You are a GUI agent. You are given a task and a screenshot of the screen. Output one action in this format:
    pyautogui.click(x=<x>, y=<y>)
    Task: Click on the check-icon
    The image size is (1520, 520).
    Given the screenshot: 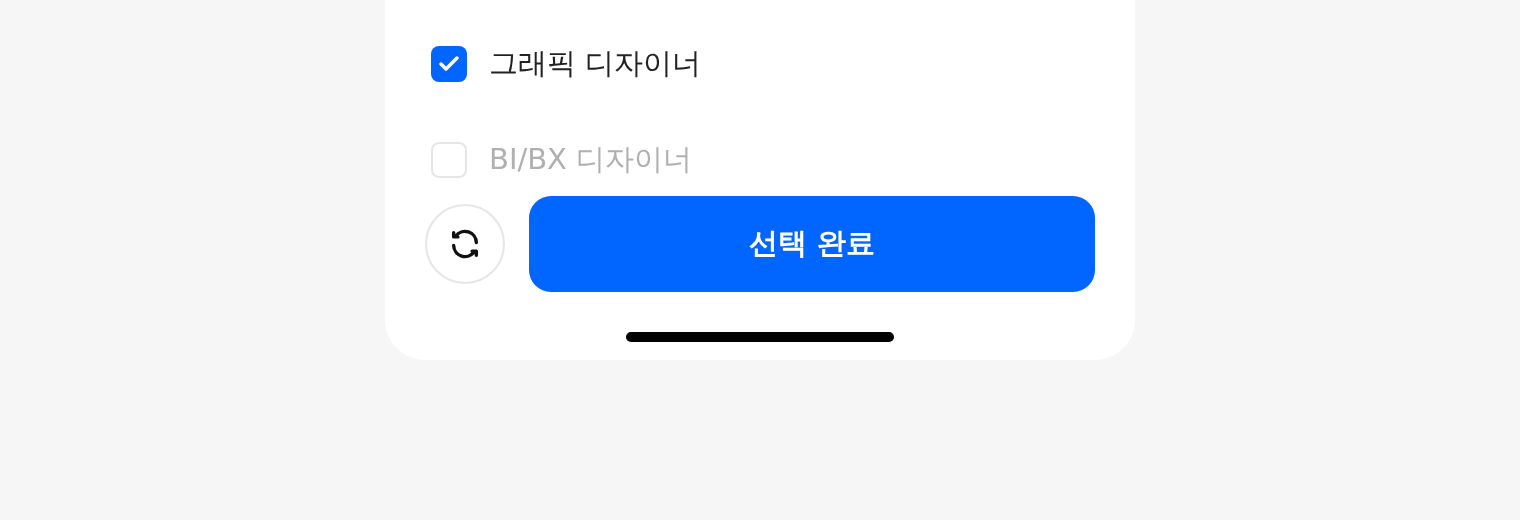 What is the action you would take?
    pyautogui.click(x=449, y=64)
    